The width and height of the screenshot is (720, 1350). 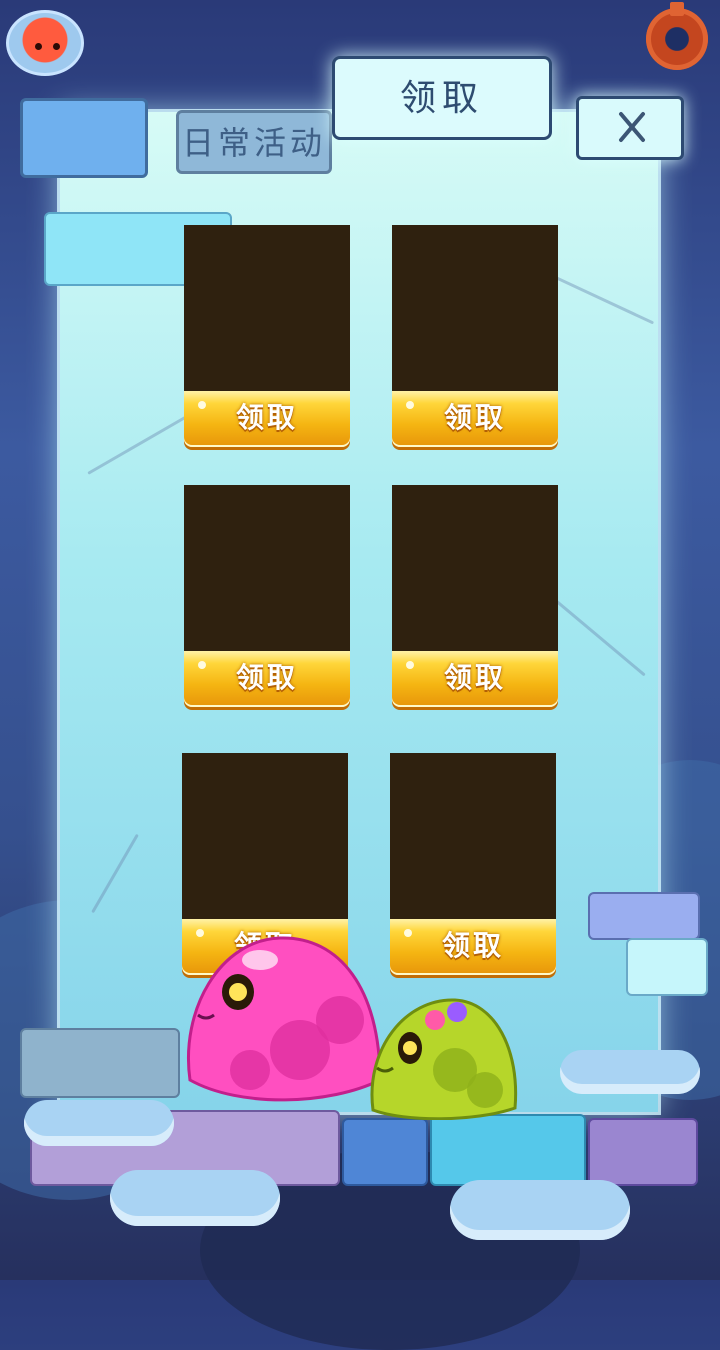 I want to click on reward-slot-1: 领取, so click(x=267, y=336).